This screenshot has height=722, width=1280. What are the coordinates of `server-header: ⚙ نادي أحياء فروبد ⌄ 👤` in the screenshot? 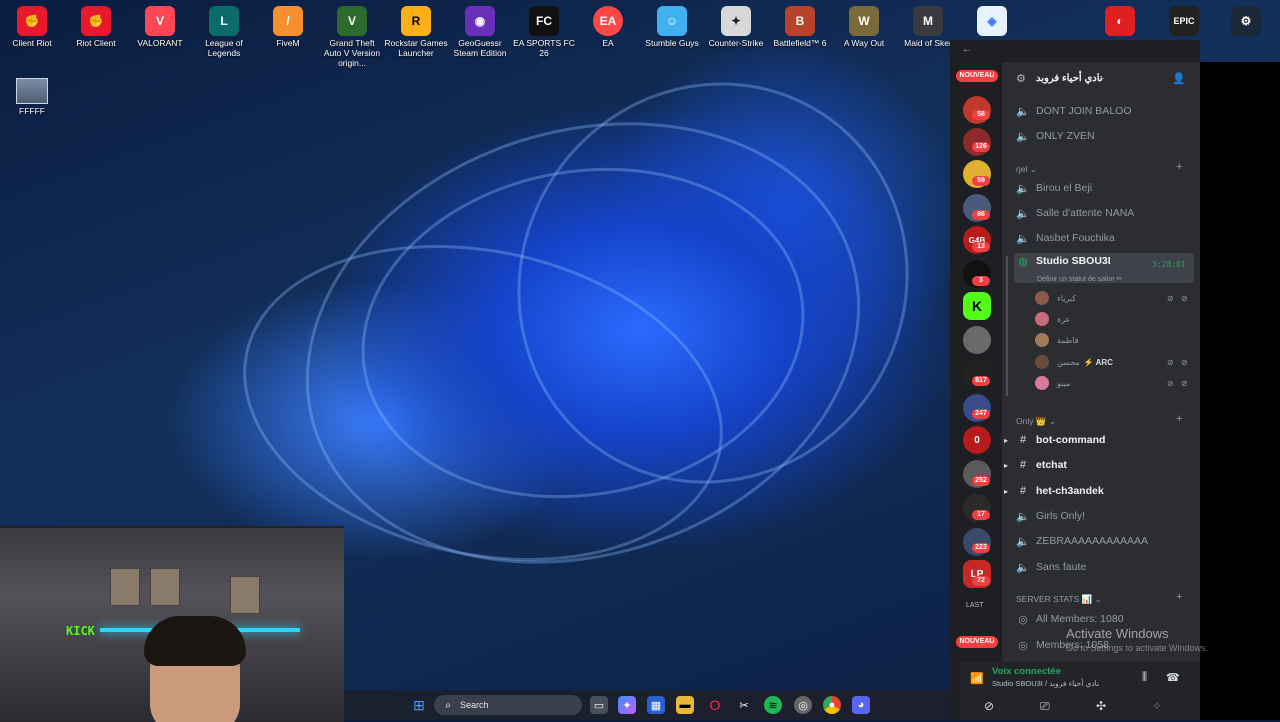 It's located at (1101, 79).